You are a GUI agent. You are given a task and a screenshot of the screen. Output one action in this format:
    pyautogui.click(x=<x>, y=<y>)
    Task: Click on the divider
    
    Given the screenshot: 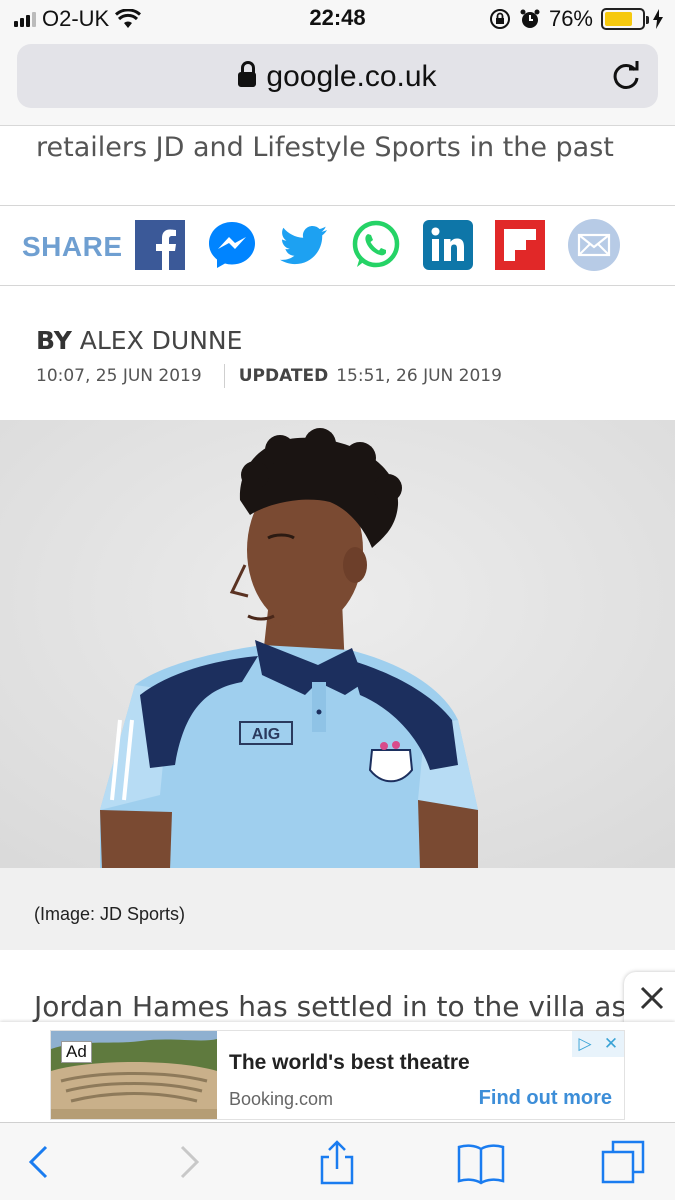 What is the action you would take?
    pyautogui.click(x=337, y=285)
    